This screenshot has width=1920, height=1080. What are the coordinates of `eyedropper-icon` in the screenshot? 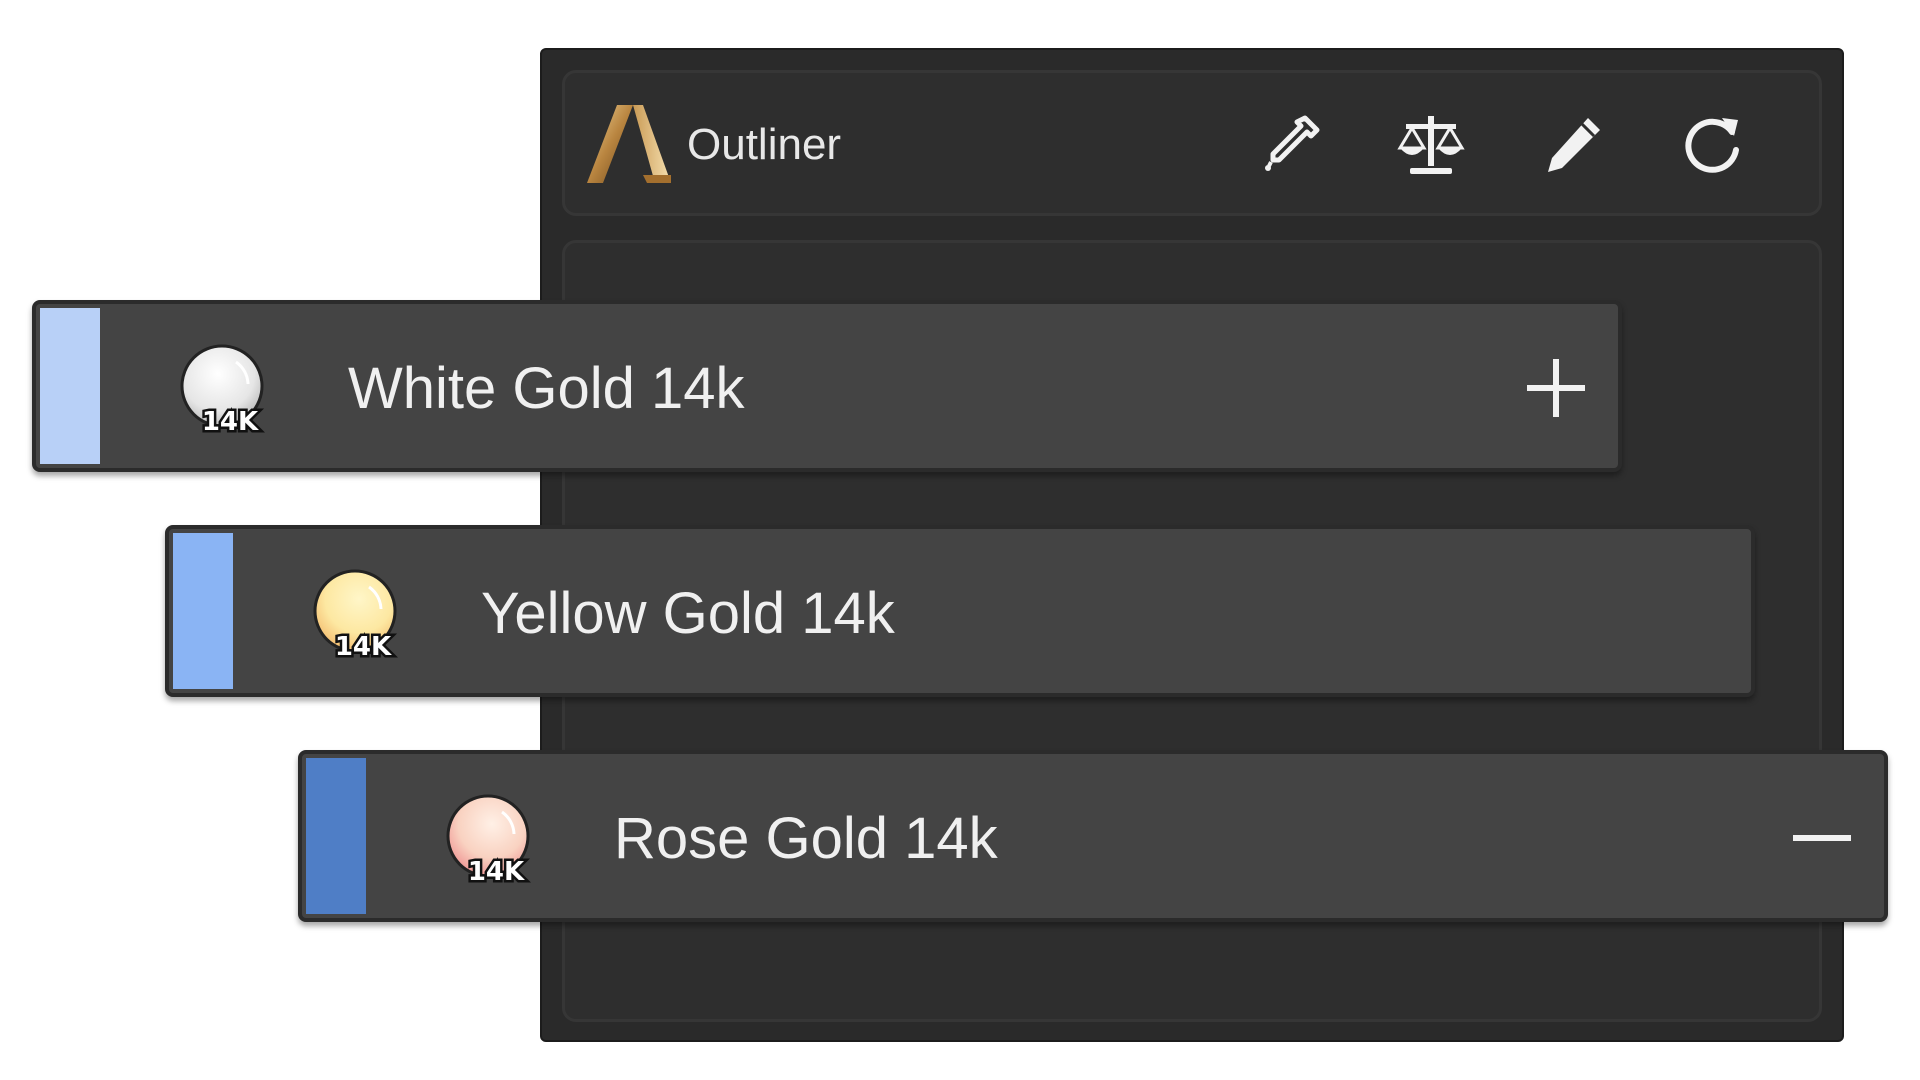 It's located at (1292, 143).